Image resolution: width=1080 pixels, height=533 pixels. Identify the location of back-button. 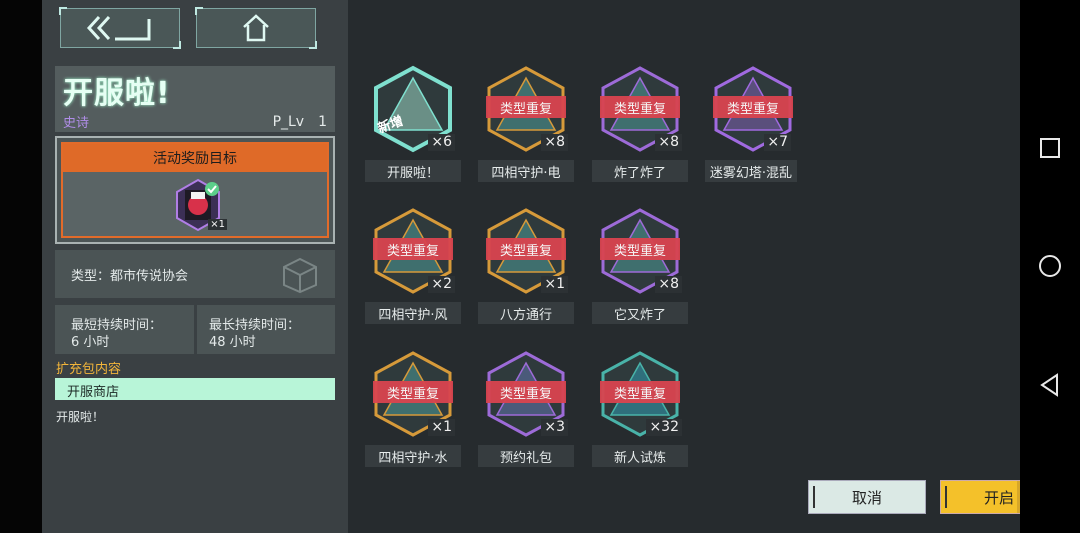
(120, 28).